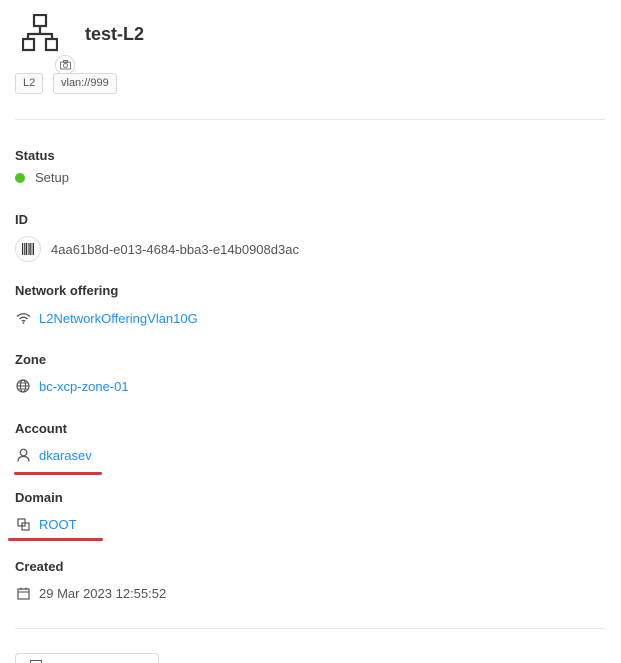  I want to click on id-text: 4aa61b8d-e013-4684-bba3-e14b0908d3ac, so click(175, 249).